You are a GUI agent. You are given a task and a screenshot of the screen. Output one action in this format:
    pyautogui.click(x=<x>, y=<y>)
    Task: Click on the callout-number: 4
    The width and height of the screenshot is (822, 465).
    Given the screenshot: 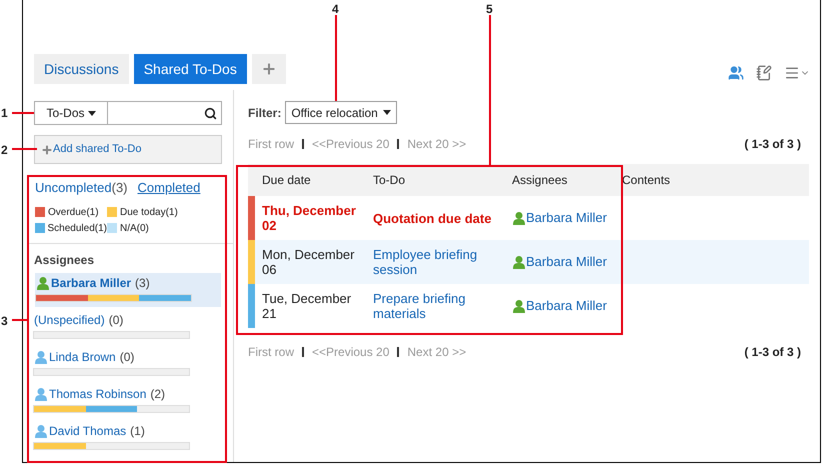 What is the action you would take?
    pyautogui.click(x=335, y=9)
    